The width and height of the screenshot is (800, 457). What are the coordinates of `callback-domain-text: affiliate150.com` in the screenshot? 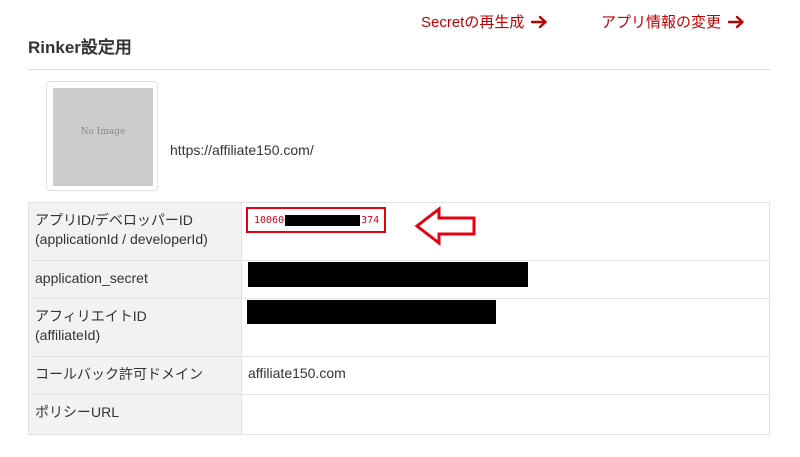 It's located at (297, 373).